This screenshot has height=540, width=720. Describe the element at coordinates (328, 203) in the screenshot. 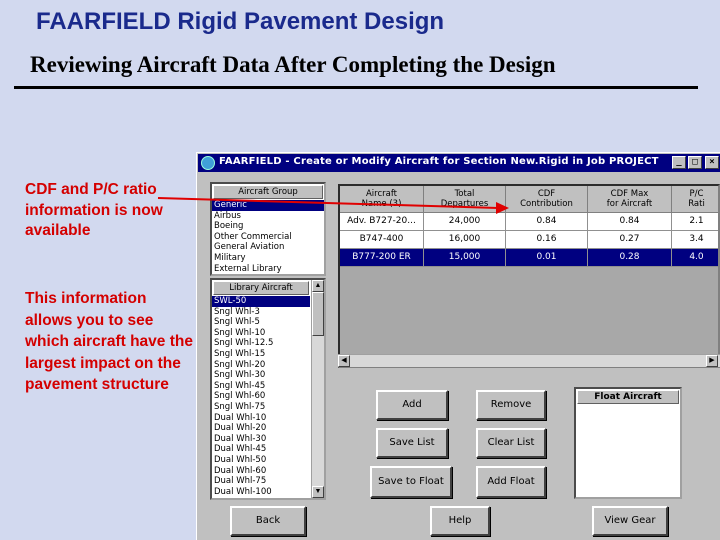

I see `arrow-line` at that location.